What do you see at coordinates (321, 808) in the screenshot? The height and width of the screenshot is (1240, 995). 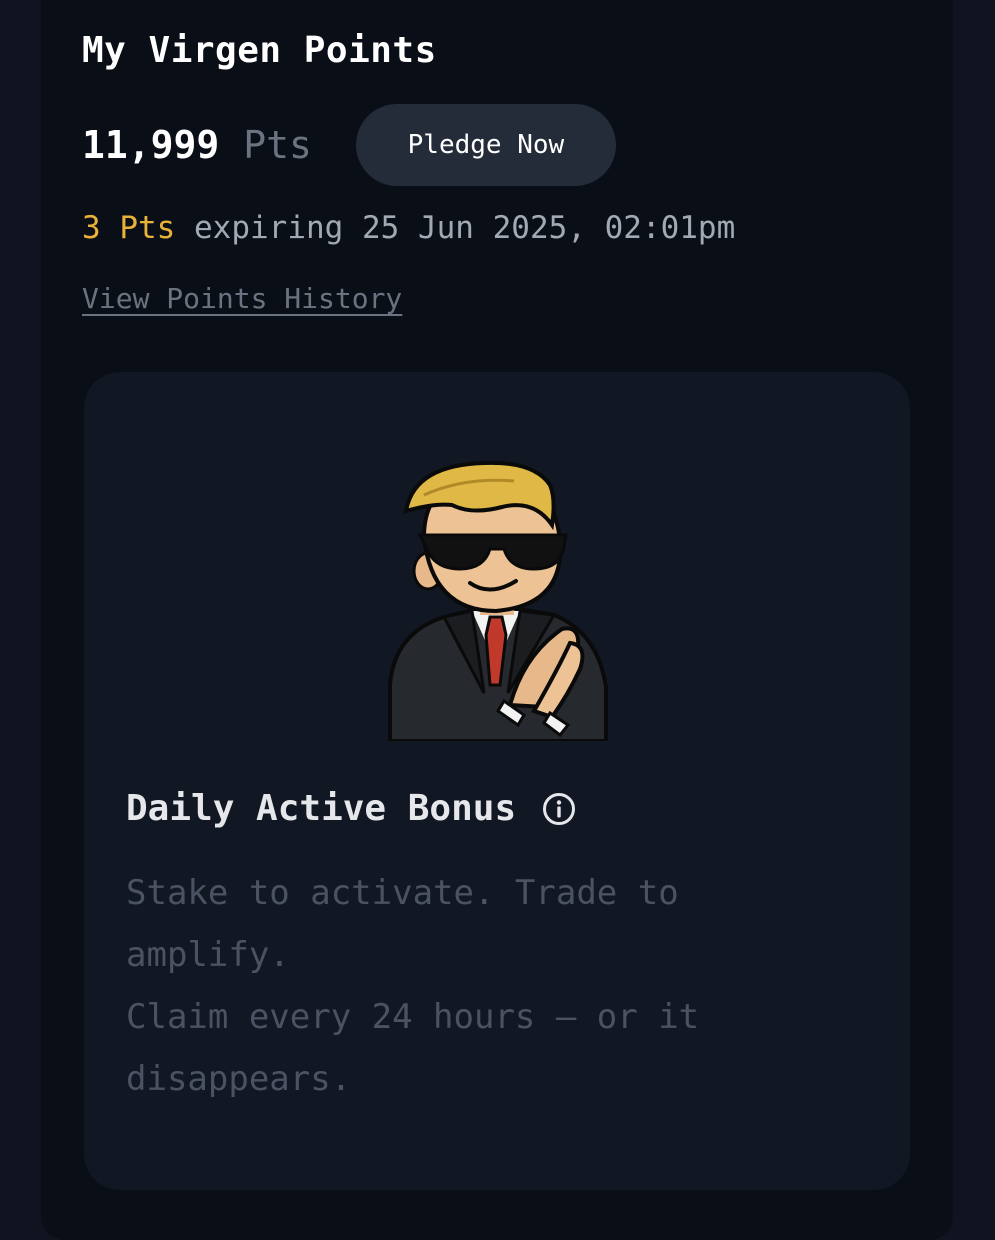 I see `bonus-title: Daily Active Bonus` at bounding box center [321, 808].